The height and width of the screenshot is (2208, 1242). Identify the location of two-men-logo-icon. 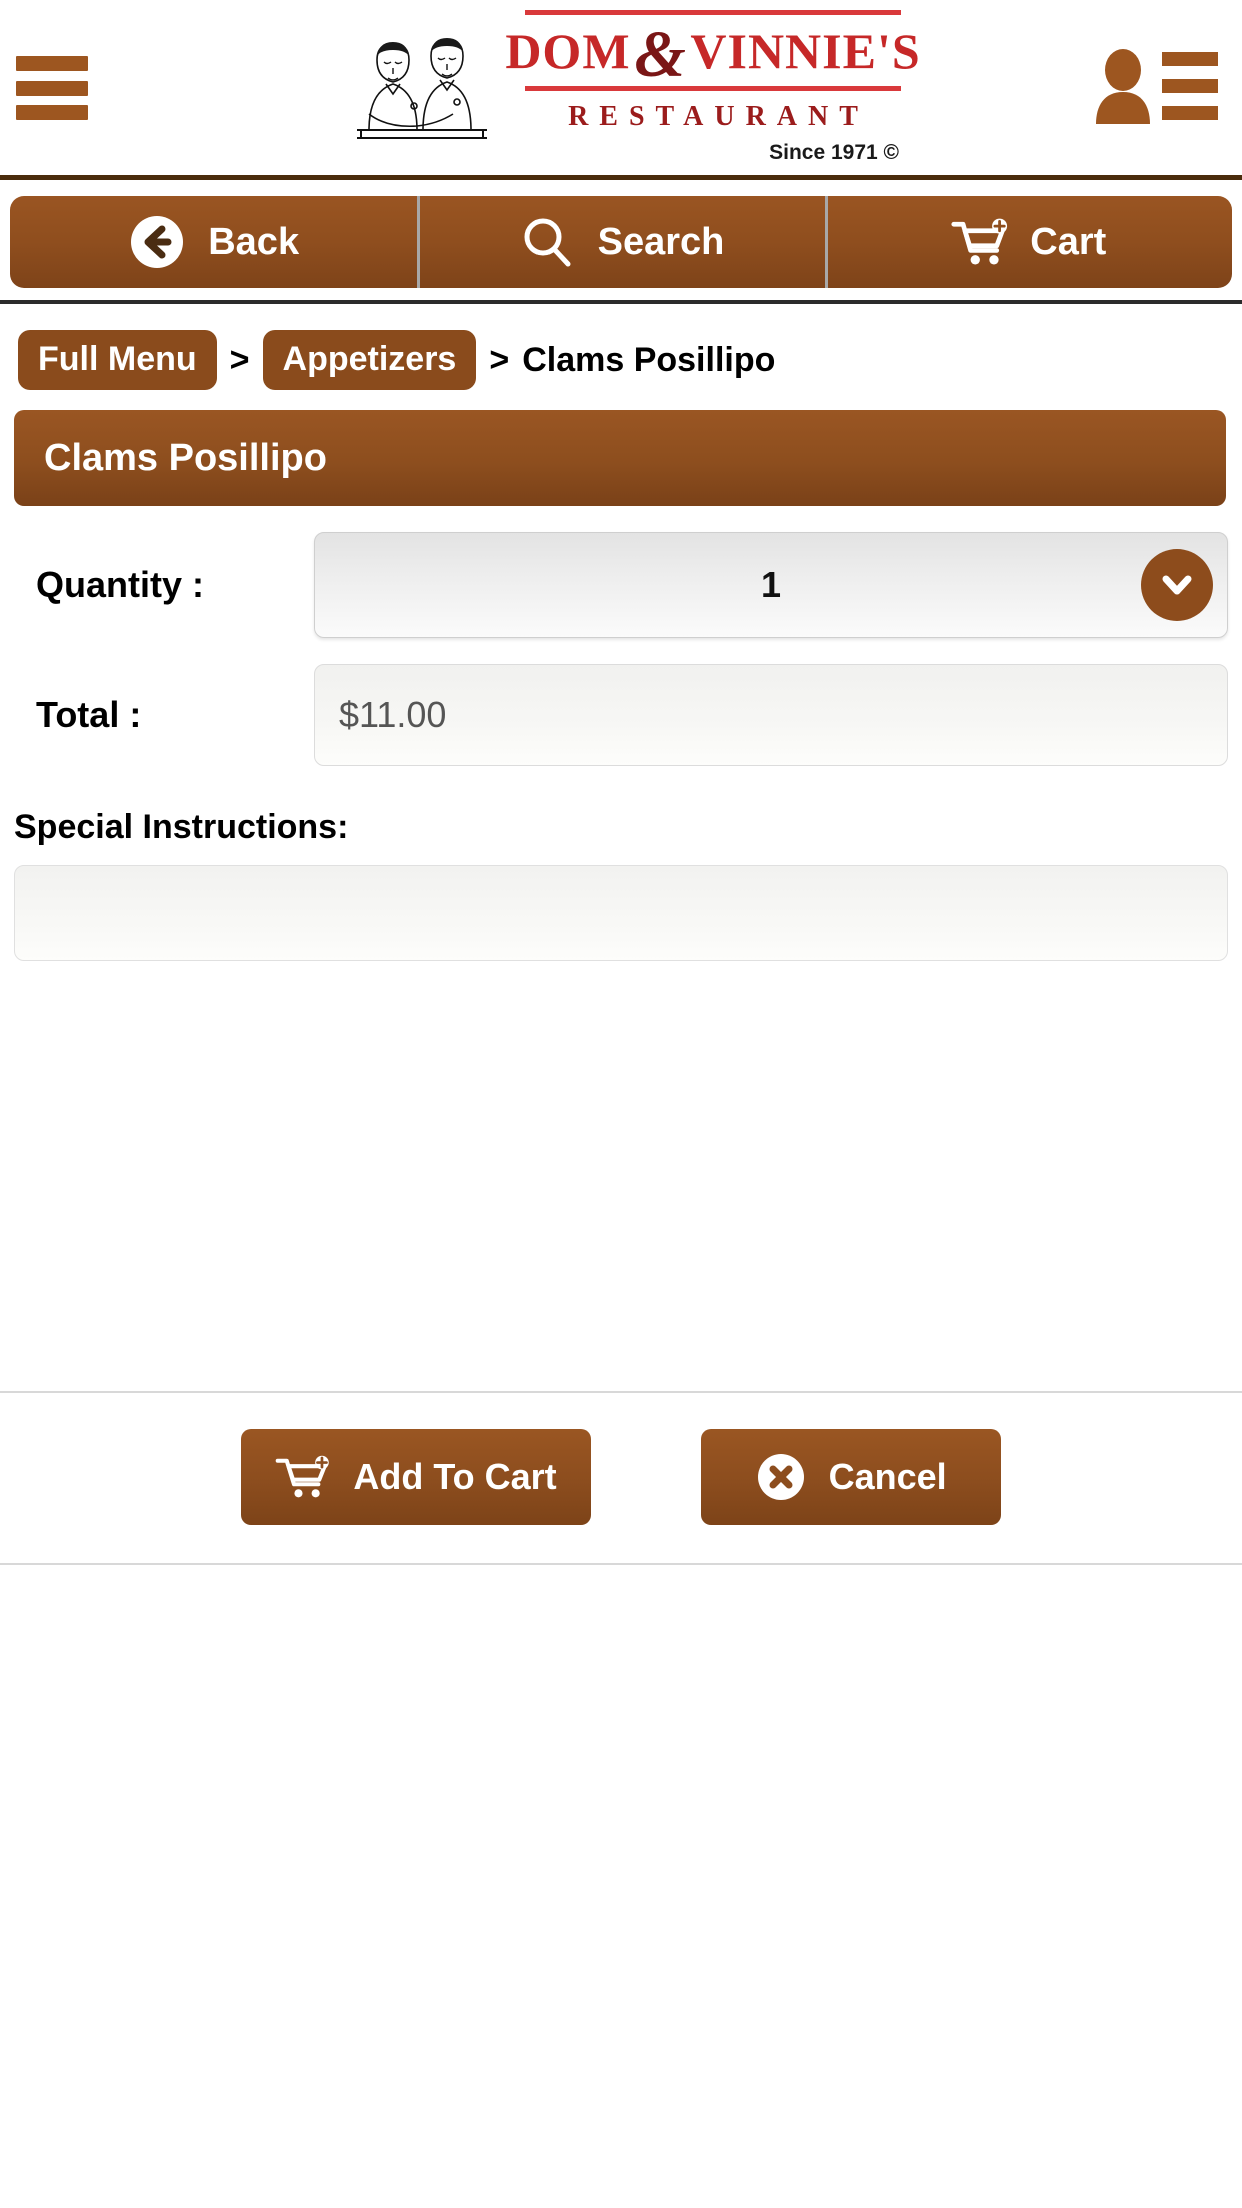
(422, 88).